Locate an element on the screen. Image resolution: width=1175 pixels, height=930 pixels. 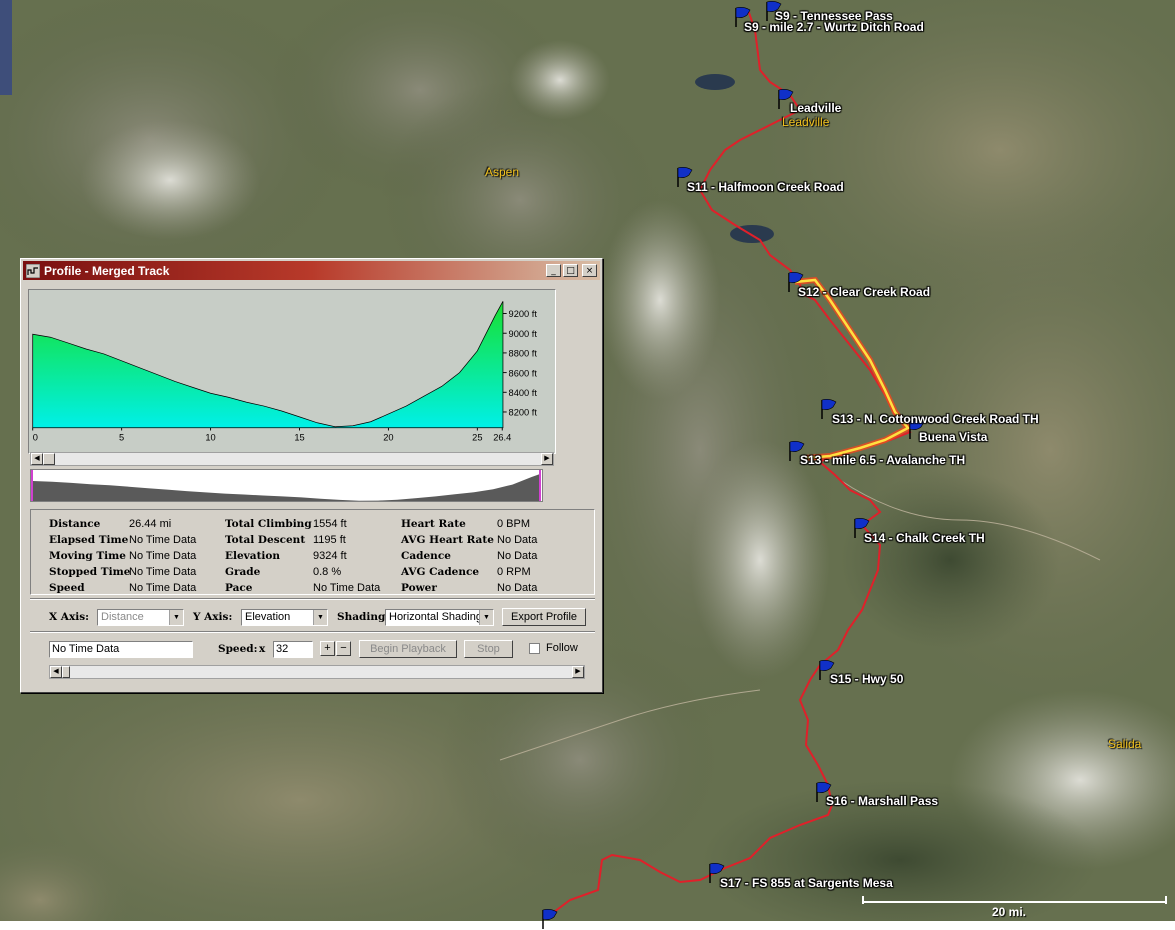
window-titlebar: Profile - Merged Track _ □ × is located at coordinates (311, 270).